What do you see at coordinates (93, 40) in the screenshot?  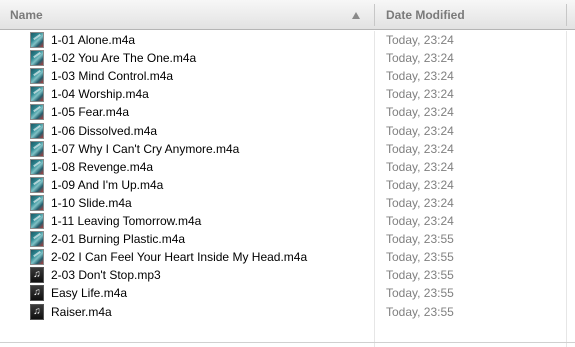 I see `file-name: 1-01 Alone.m4a` at bounding box center [93, 40].